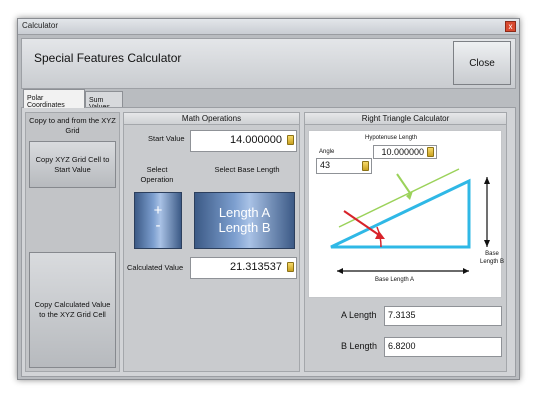 This screenshot has height=404, width=539. What do you see at coordinates (482, 63) in the screenshot?
I see `close-button: Close` at bounding box center [482, 63].